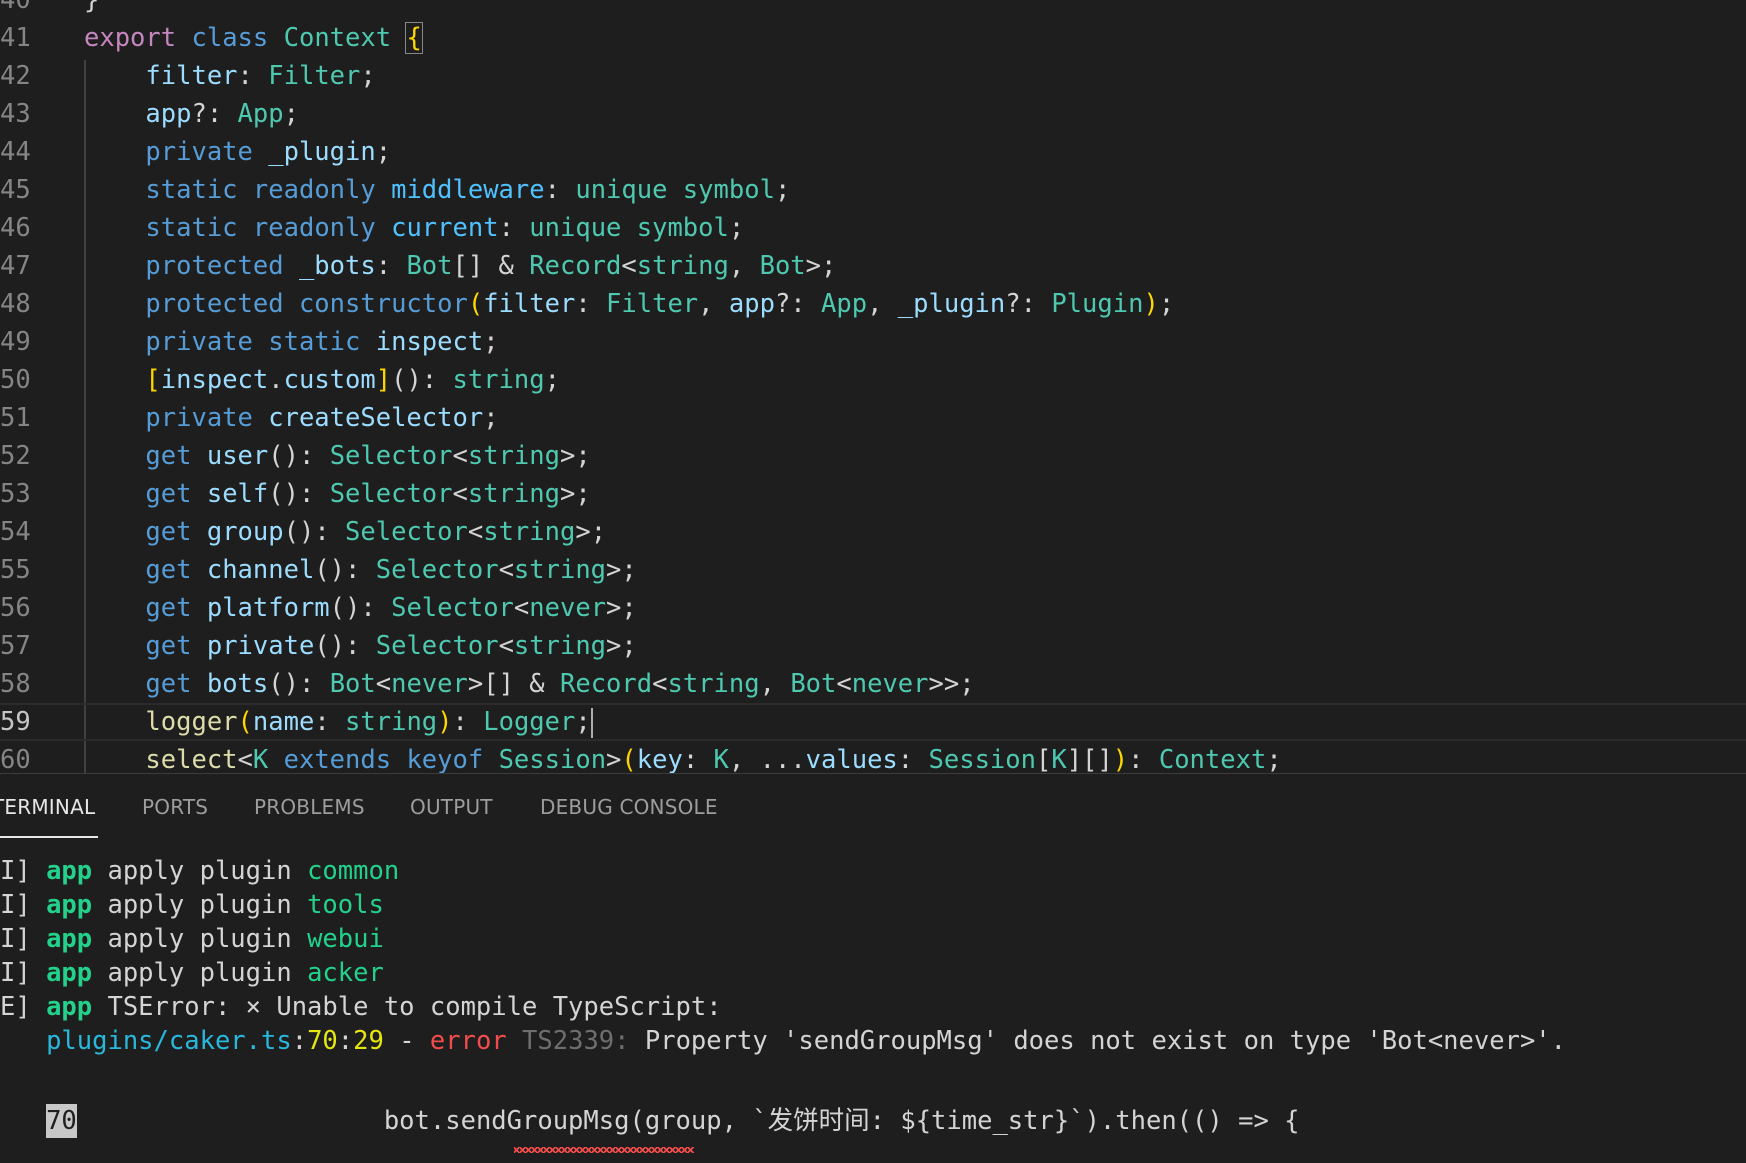 The width and height of the screenshot is (1746, 1163). What do you see at coordinates (383, 304) in the screenshot?
I see `code-token: constructor` at bounding box center [383, 304].